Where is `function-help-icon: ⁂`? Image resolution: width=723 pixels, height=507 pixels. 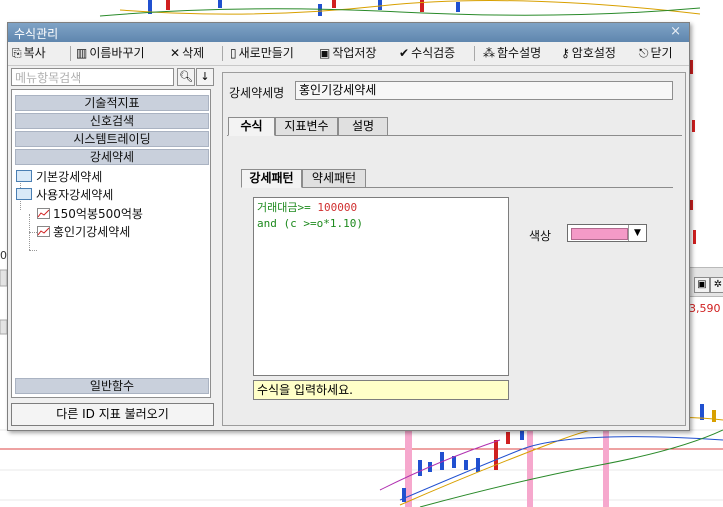 function-help-icon: ⁂ is located at coordinates (489, 53).